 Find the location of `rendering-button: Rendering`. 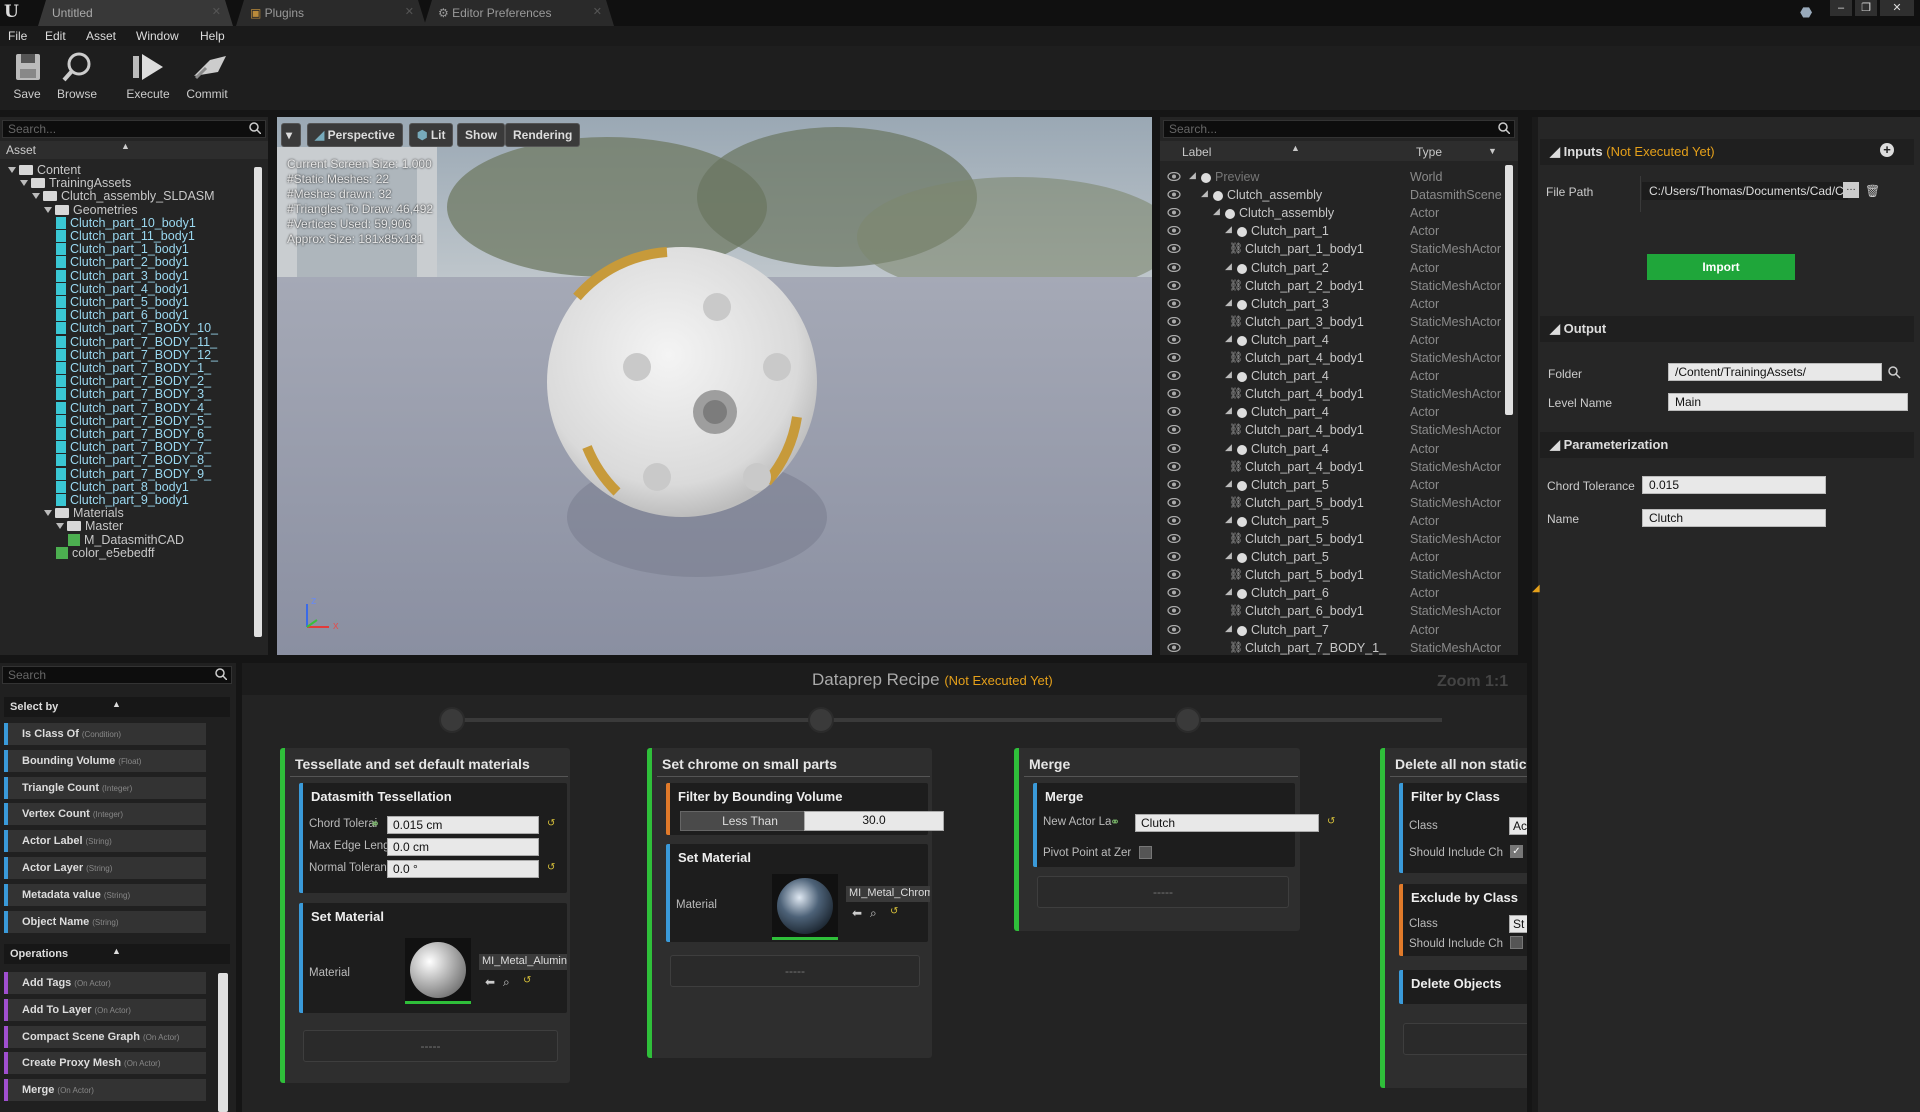

rendering-button: Rendering is located at coordinates (543, 135).